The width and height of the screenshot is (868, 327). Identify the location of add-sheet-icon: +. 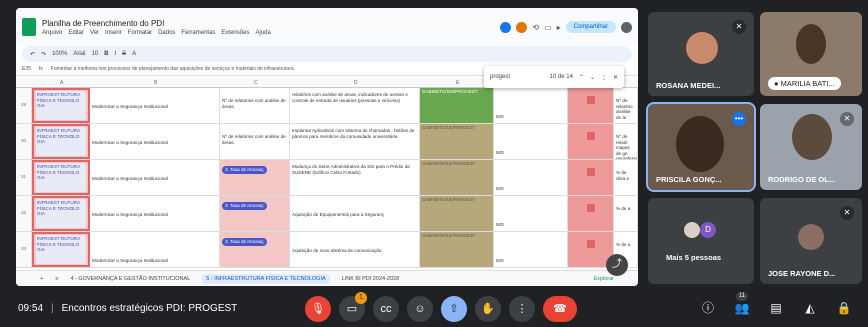
(41, 279).